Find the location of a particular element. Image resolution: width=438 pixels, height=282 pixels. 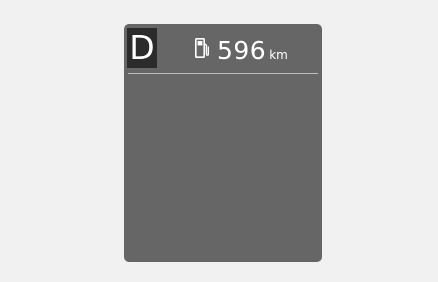

divider is located at coordinates (223, 73).